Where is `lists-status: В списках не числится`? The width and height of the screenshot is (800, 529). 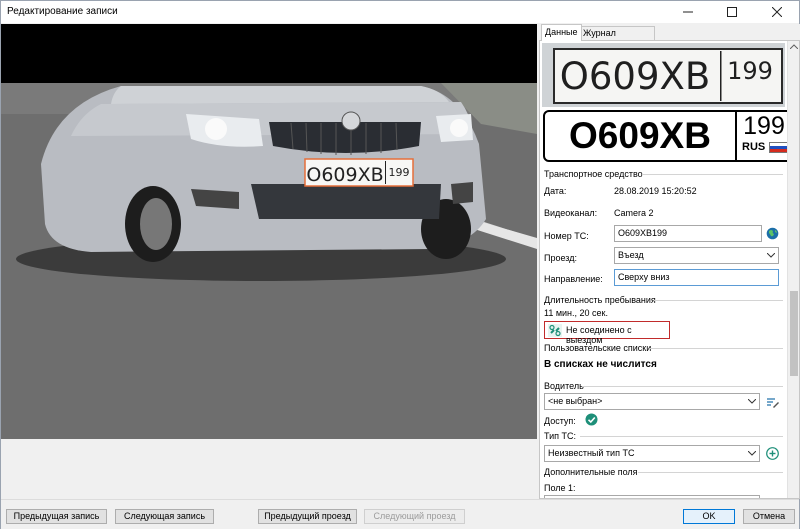
lists-status: В списках не числится is located at coordinates (600, 364).